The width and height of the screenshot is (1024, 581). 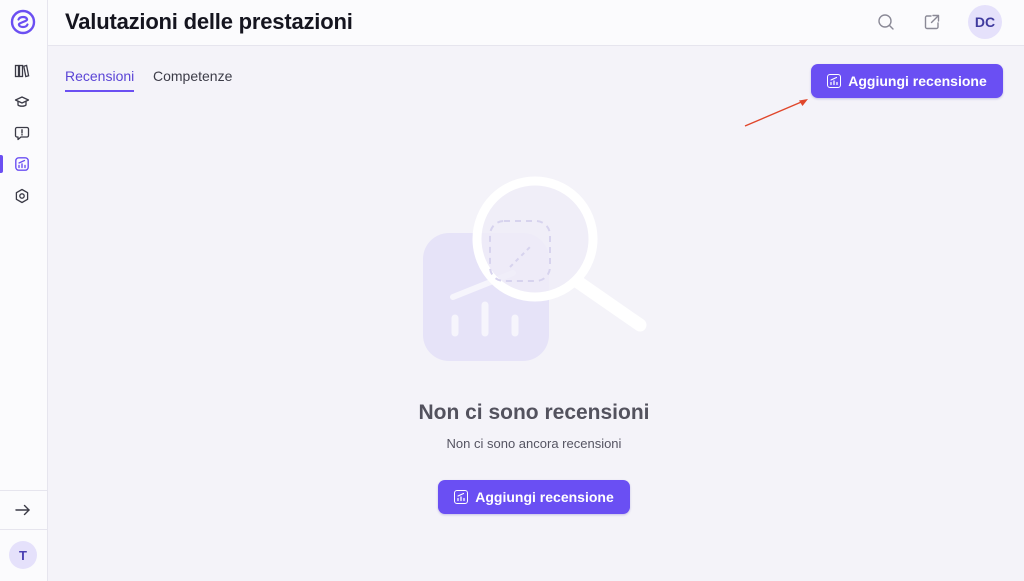 I want to click on search-icon, so click(x=886, y=22).